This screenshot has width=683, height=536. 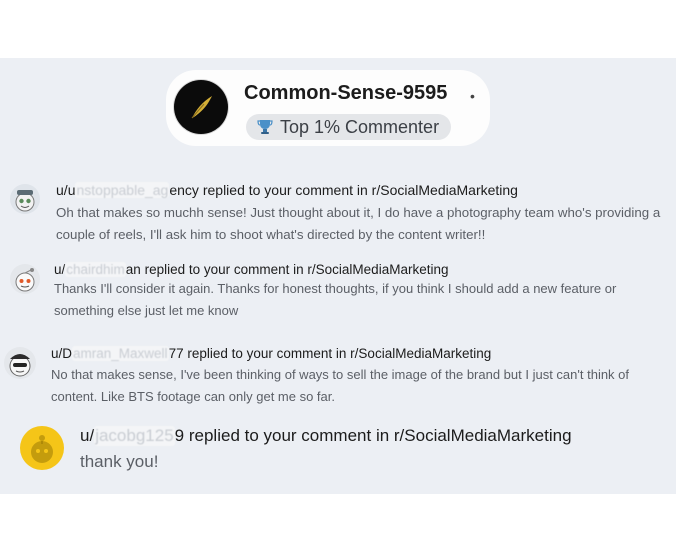 What do you see at coordinates (122, 190) in the screenshot?
I see `redacted-username: nstoppable_ag` at bounding box center [122, 190].